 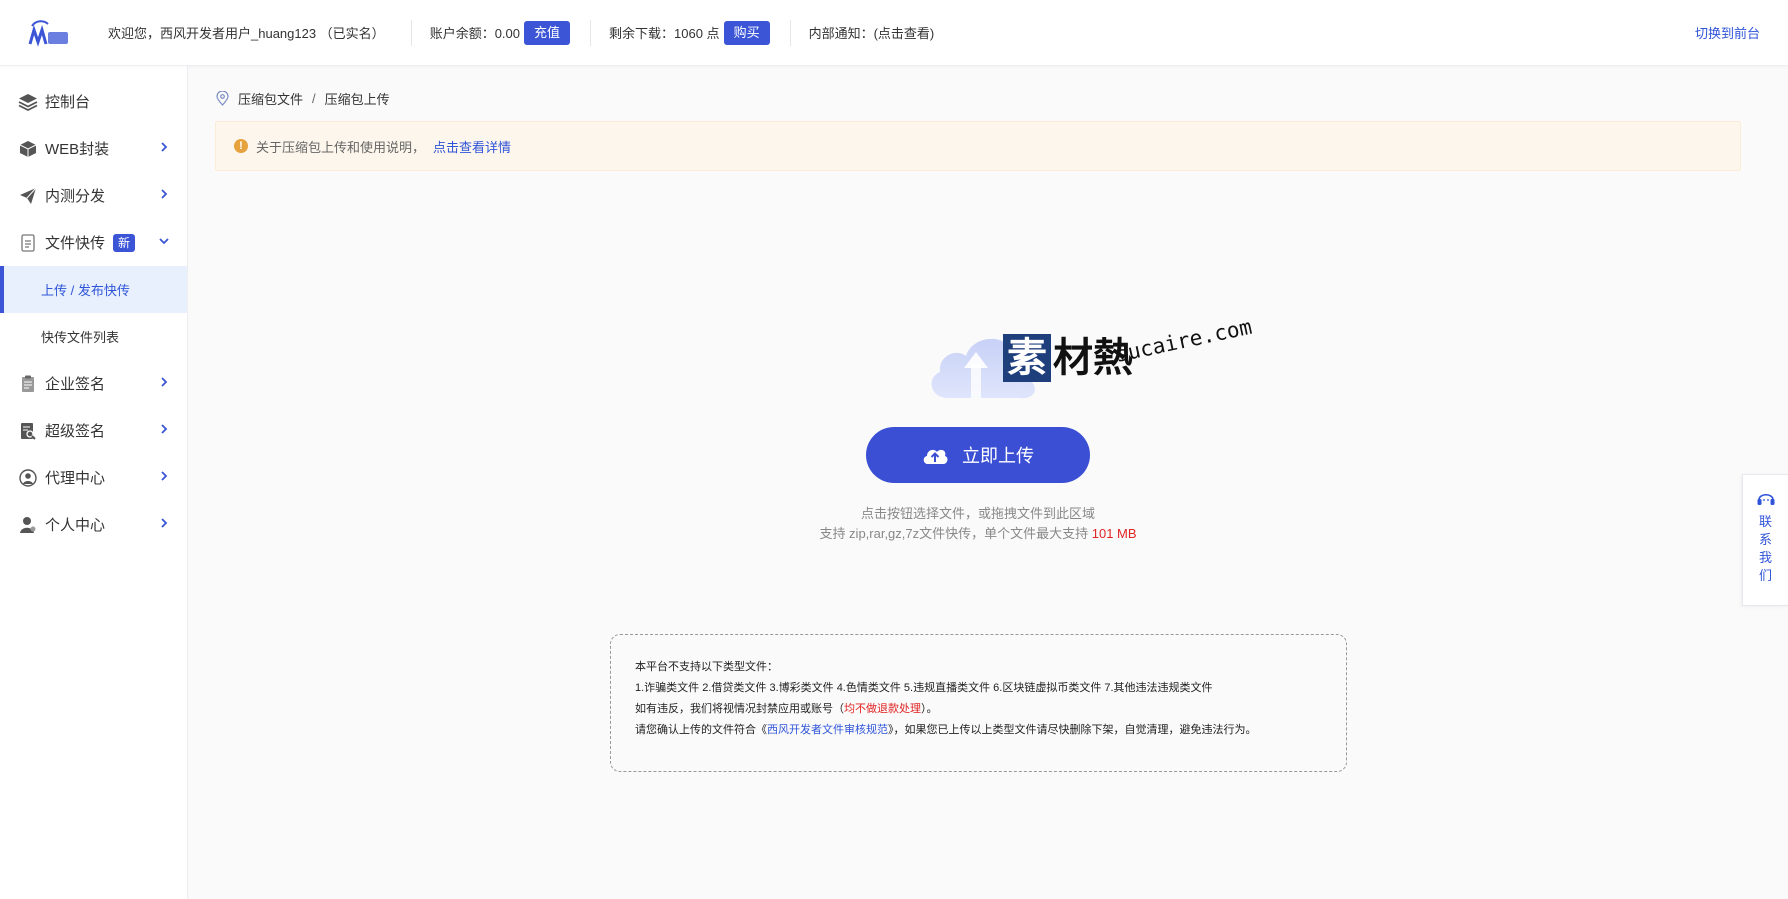 What do you see at coordinates (28, 243) in the screenshot?
I see `file-transfer-icon` at bounding box center [28, 243].